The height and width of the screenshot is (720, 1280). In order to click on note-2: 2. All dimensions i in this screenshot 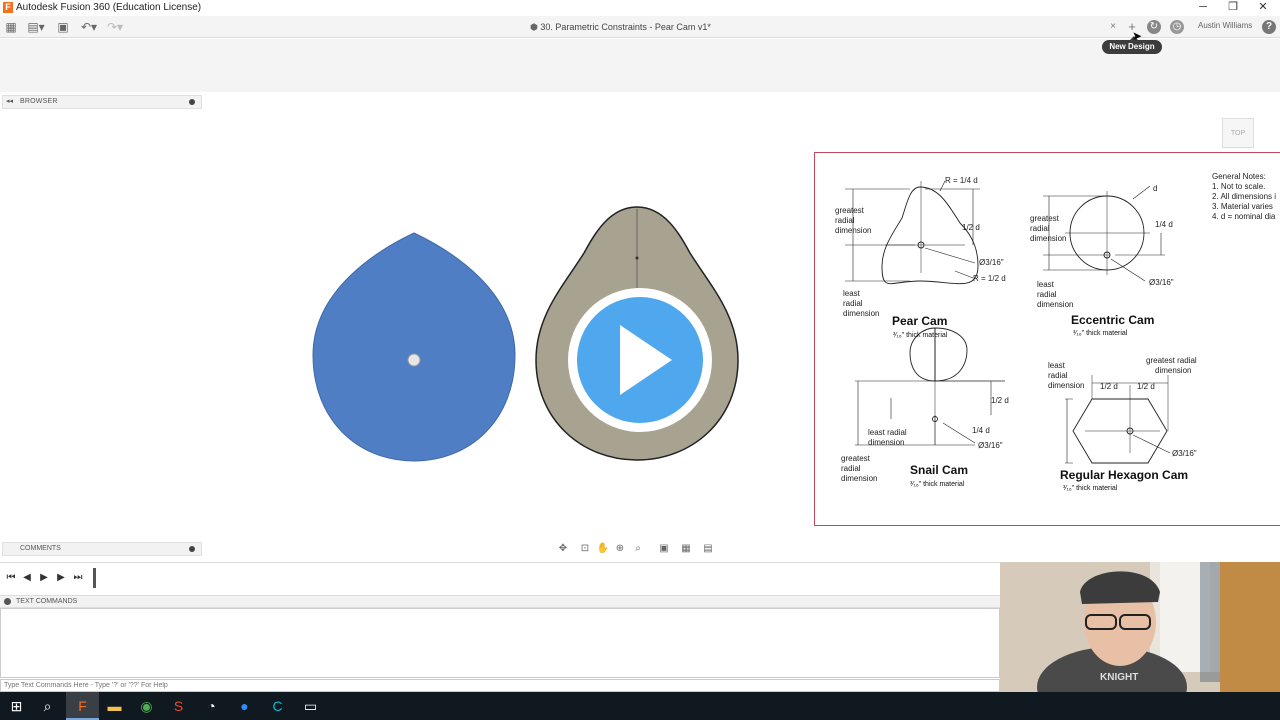, I will do `click(1244, 196)`.